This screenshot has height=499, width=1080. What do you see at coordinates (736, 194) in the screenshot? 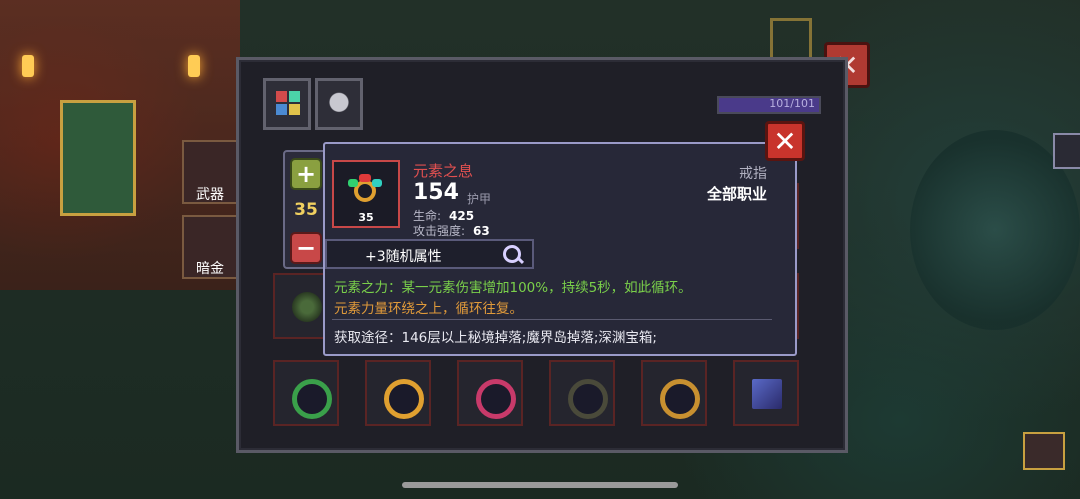
I see `item-class-restriction: 全部职业` at bounding box center [736, 194].